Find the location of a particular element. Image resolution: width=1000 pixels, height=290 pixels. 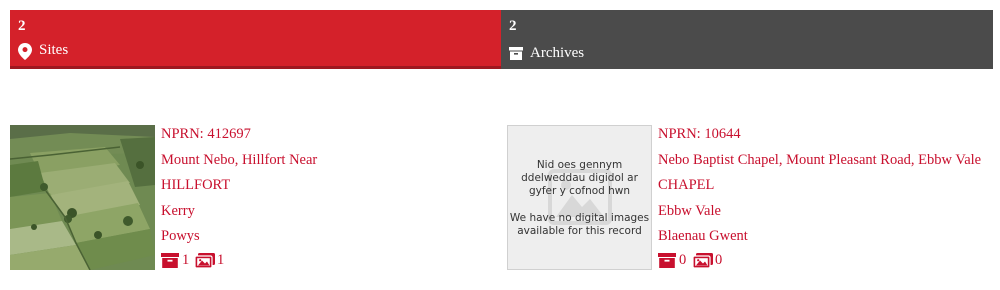

site-type: CHAPEL is located at coordinates (686, 185).